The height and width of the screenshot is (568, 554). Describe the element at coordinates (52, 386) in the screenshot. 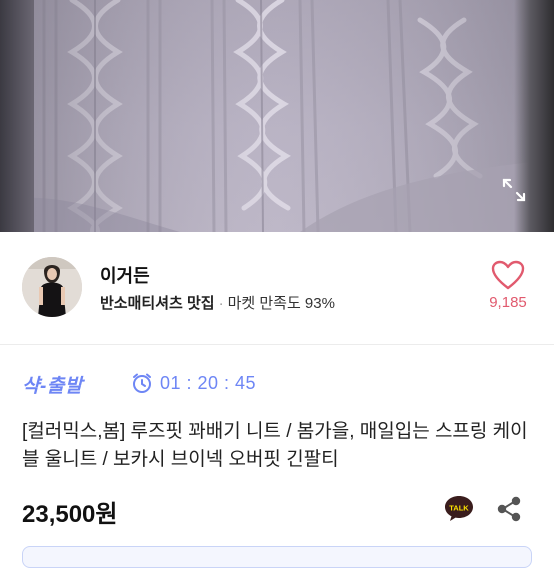

I see `promo-badge: 샥-출발` at that location.